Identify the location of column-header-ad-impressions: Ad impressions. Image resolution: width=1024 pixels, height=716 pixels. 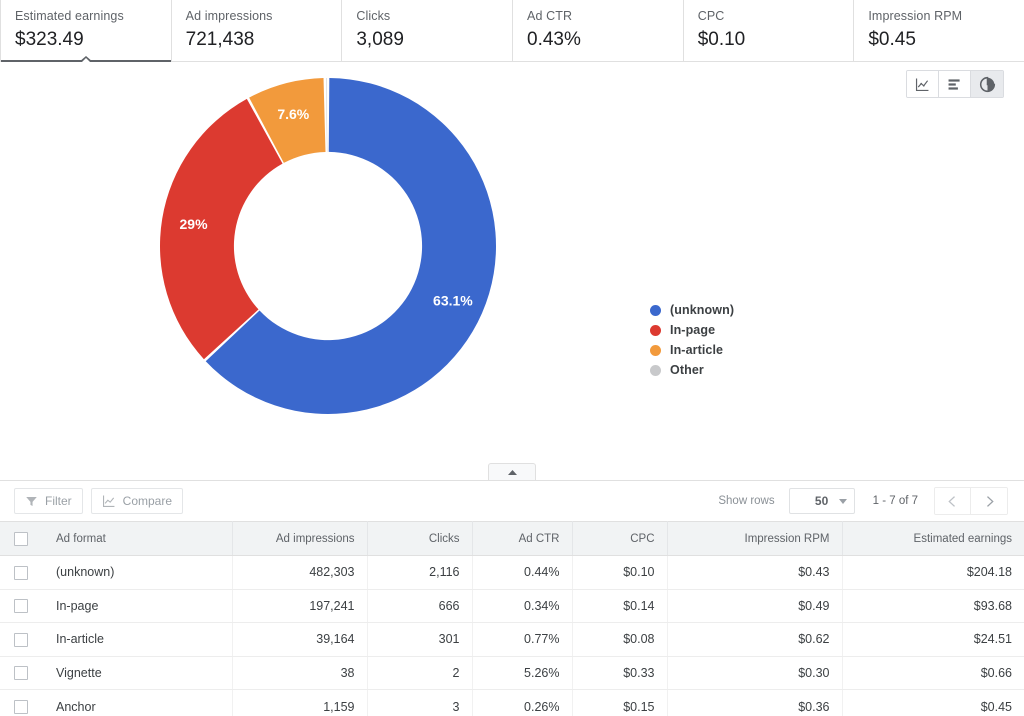
(300, 538).